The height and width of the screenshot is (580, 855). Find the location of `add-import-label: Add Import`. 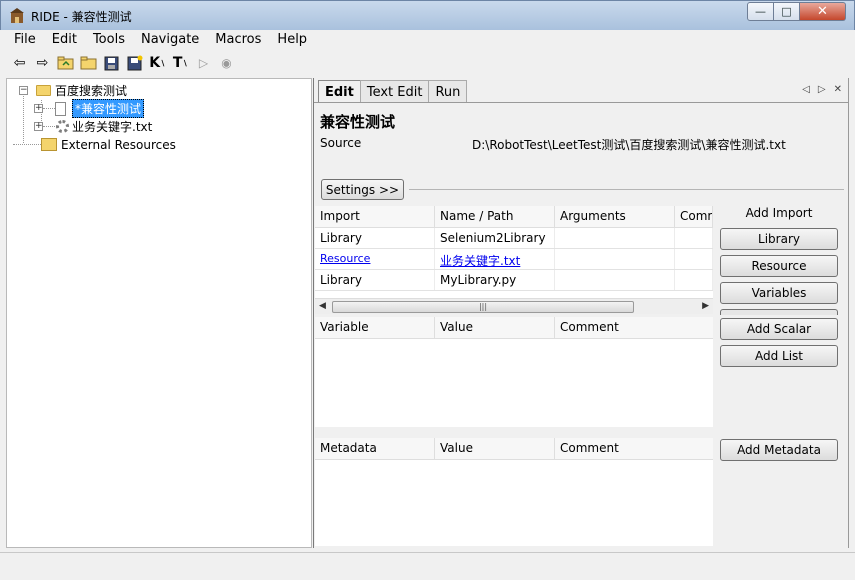

add-import-label: Add Import is located at coordinates (779, 213).